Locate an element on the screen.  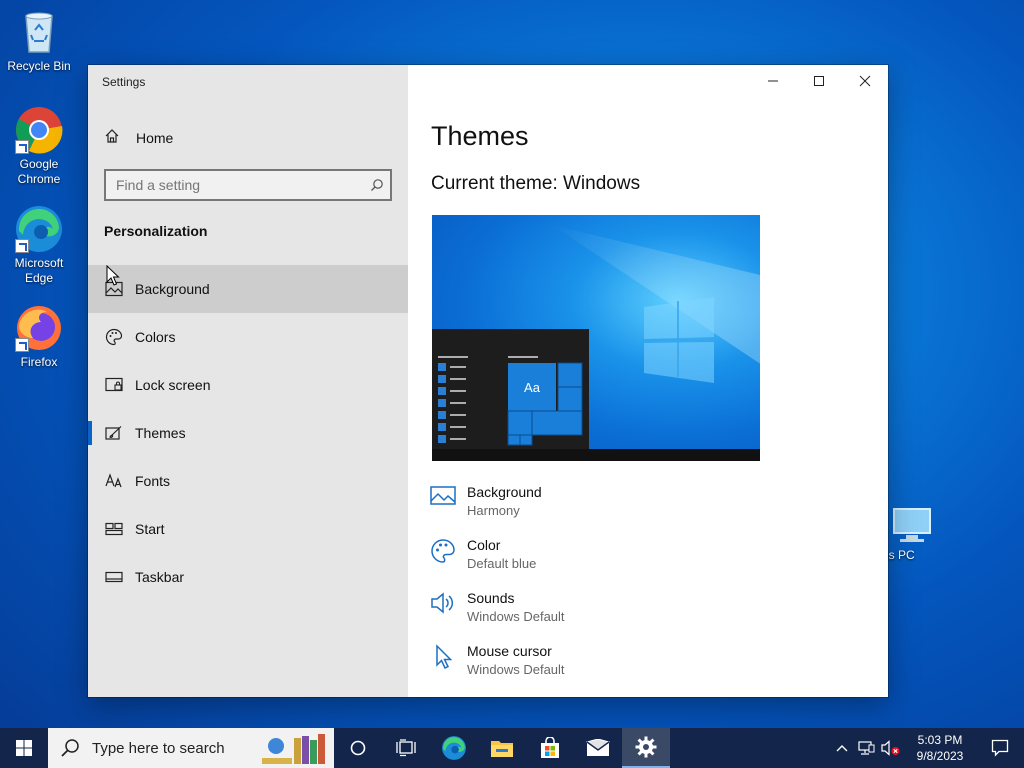
desktop-icon-microsoft-edge: Microsoft Edge is located at coordinates (39, 245).